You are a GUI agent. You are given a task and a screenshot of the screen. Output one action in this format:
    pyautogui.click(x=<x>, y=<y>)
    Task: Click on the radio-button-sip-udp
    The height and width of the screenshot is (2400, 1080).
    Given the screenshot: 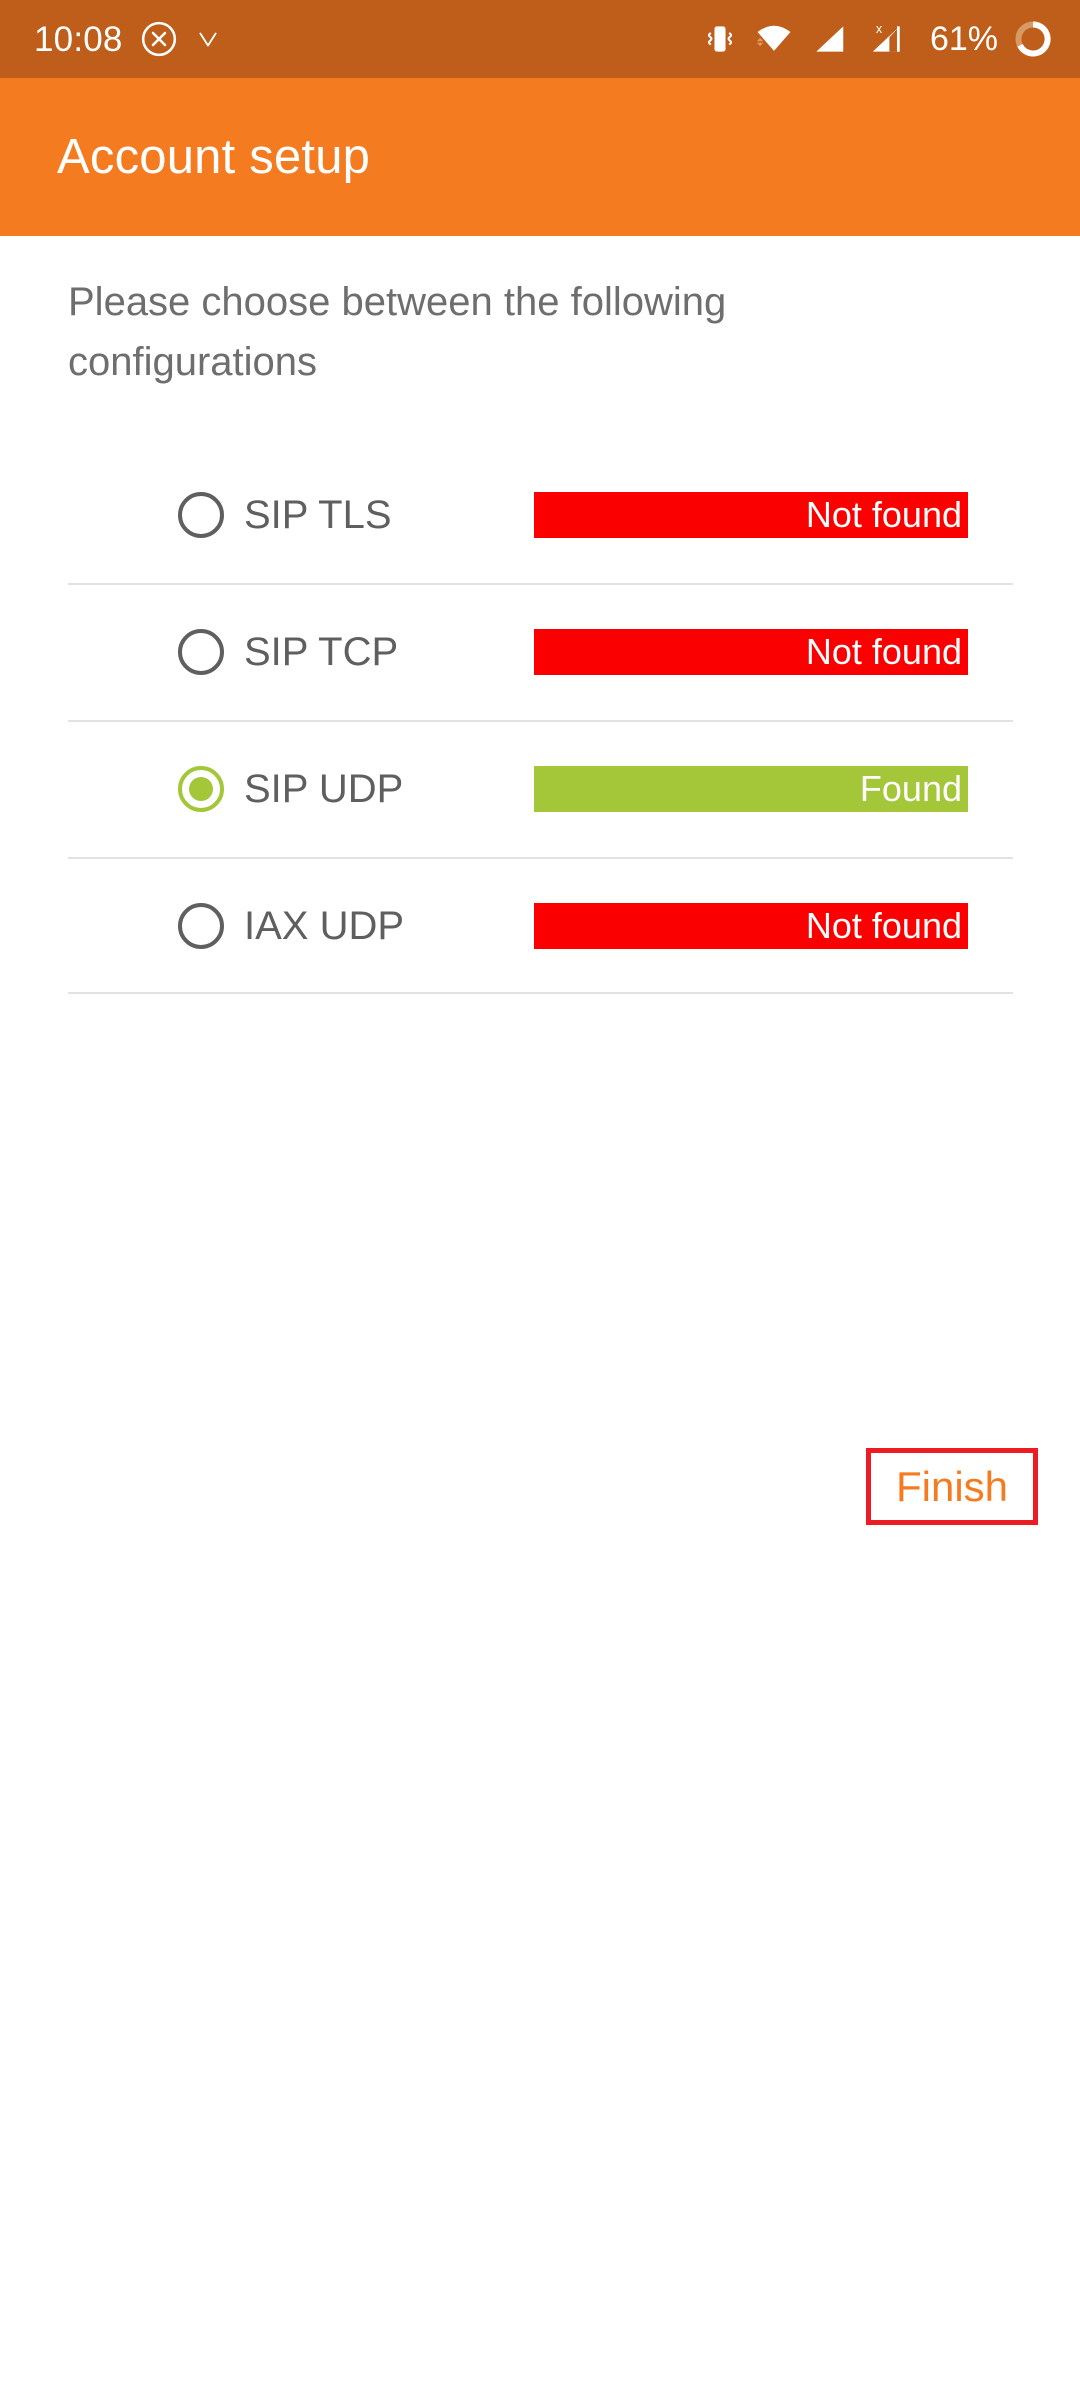 What is the action you would take?
    pyautogui.click(x=201, y=788)
    